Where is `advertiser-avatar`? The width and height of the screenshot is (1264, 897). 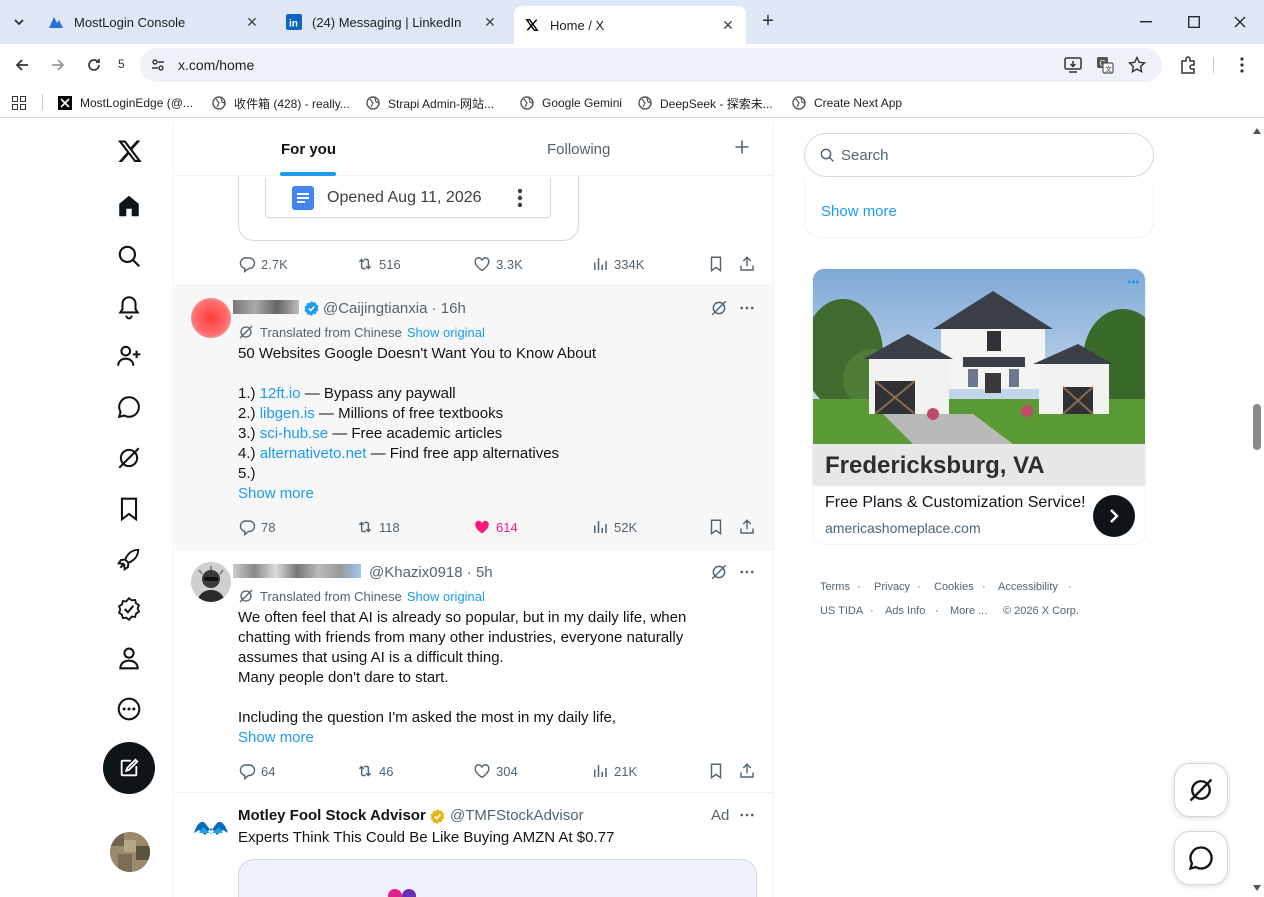
advertiser-avatar is located at coordinates (211, 825).